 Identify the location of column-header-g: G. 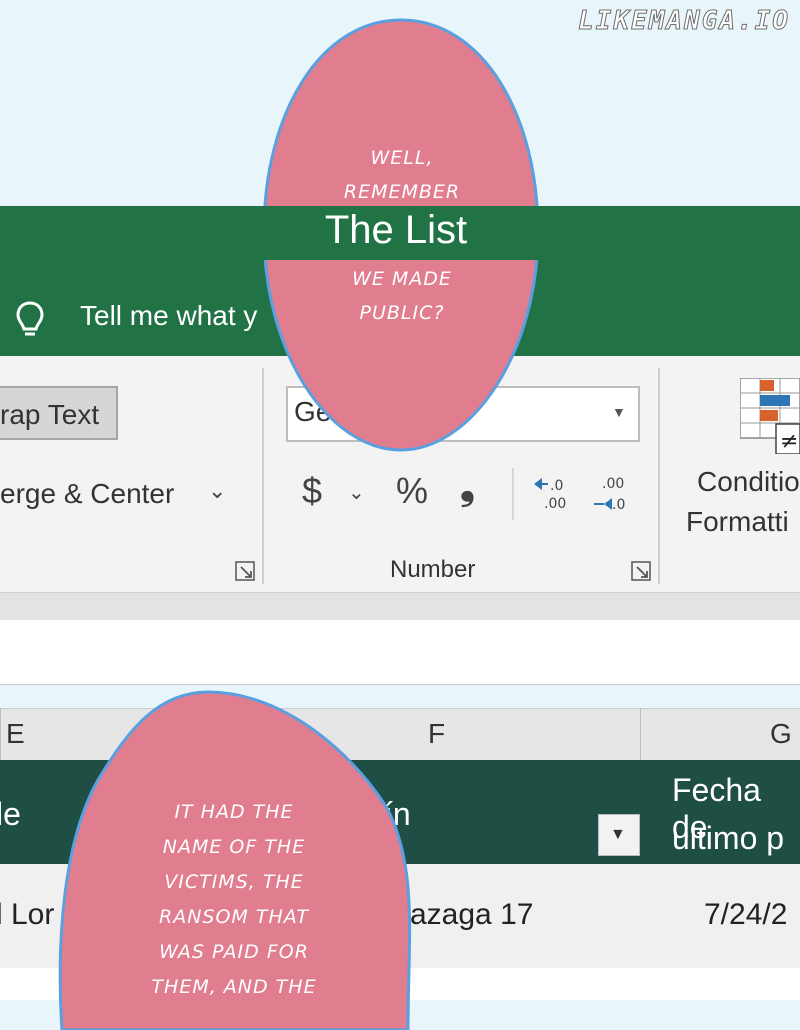
(781, 734).